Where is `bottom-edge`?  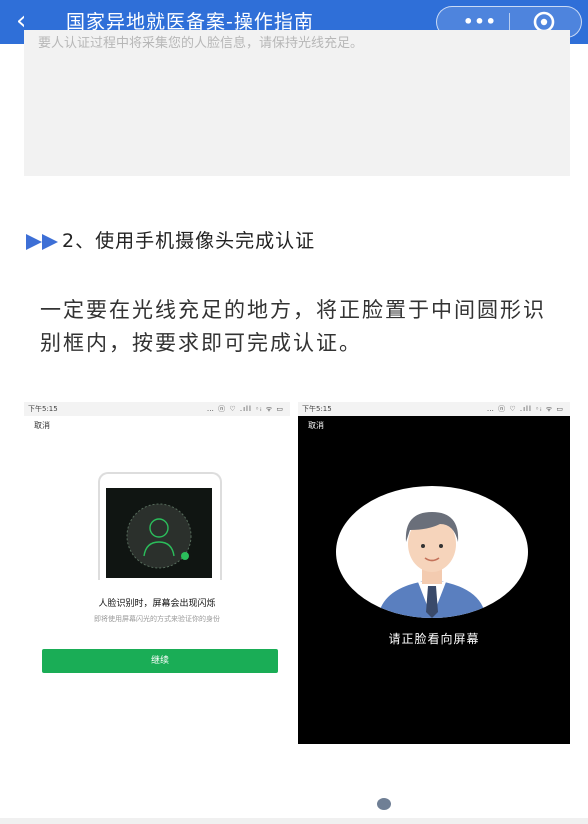 bottom-edge is located at coordinates (294, 821).